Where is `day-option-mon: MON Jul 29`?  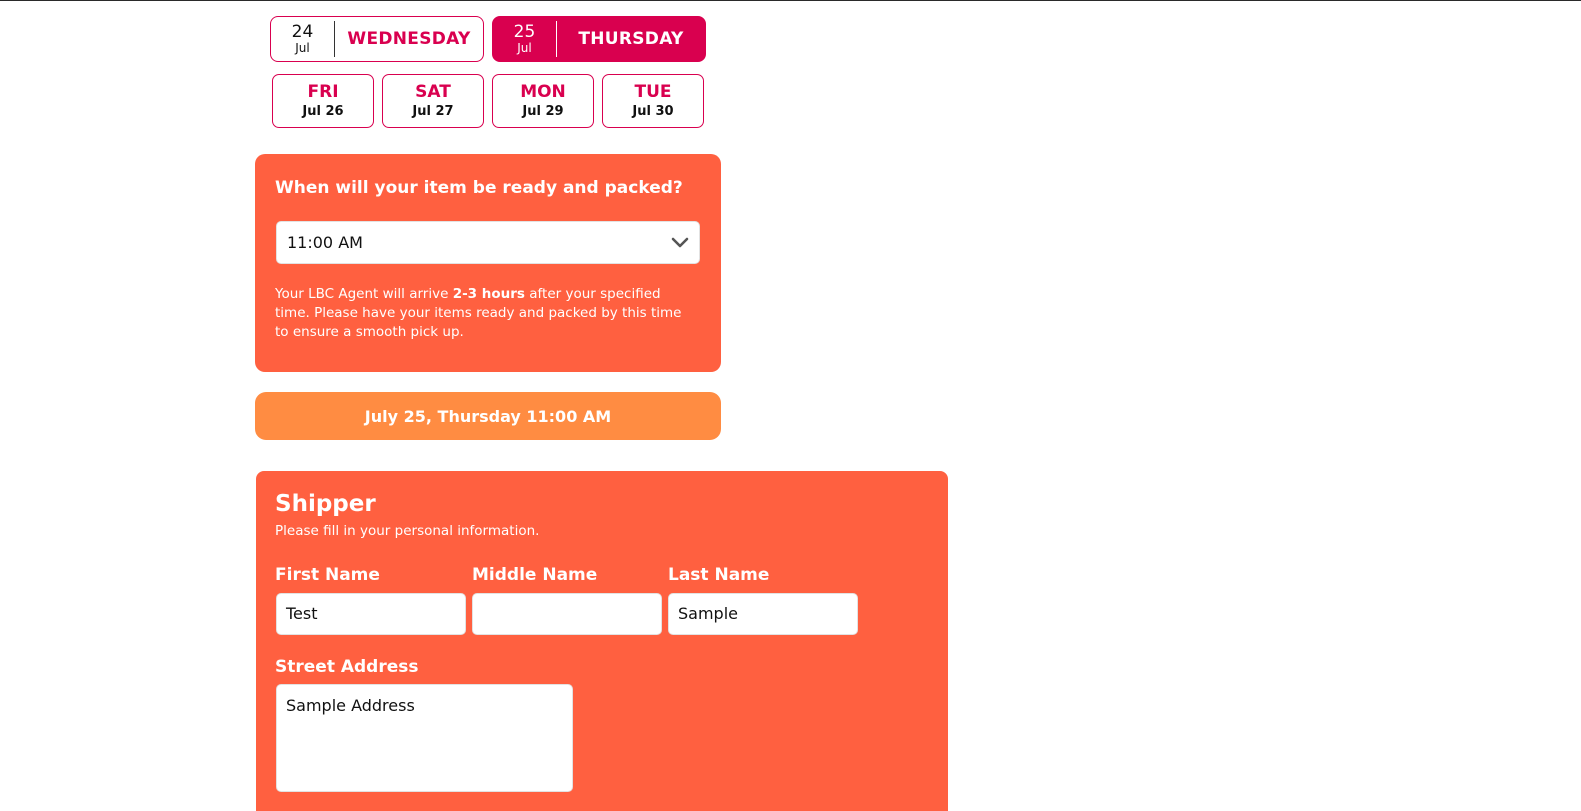 day-option-mon: MON Jul 29 is located at coordinates (543, 101).